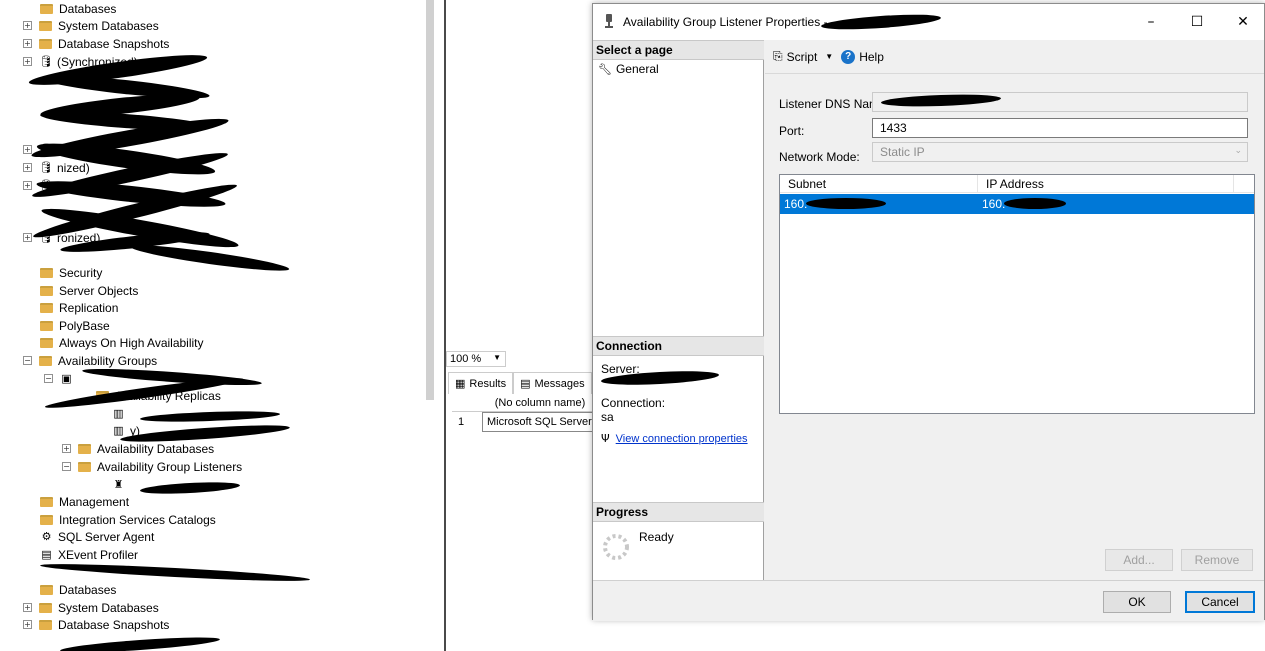  Describe the element at coordinates (778, 56) in the screenshot. I see `script-icon: ⎘` at that location.